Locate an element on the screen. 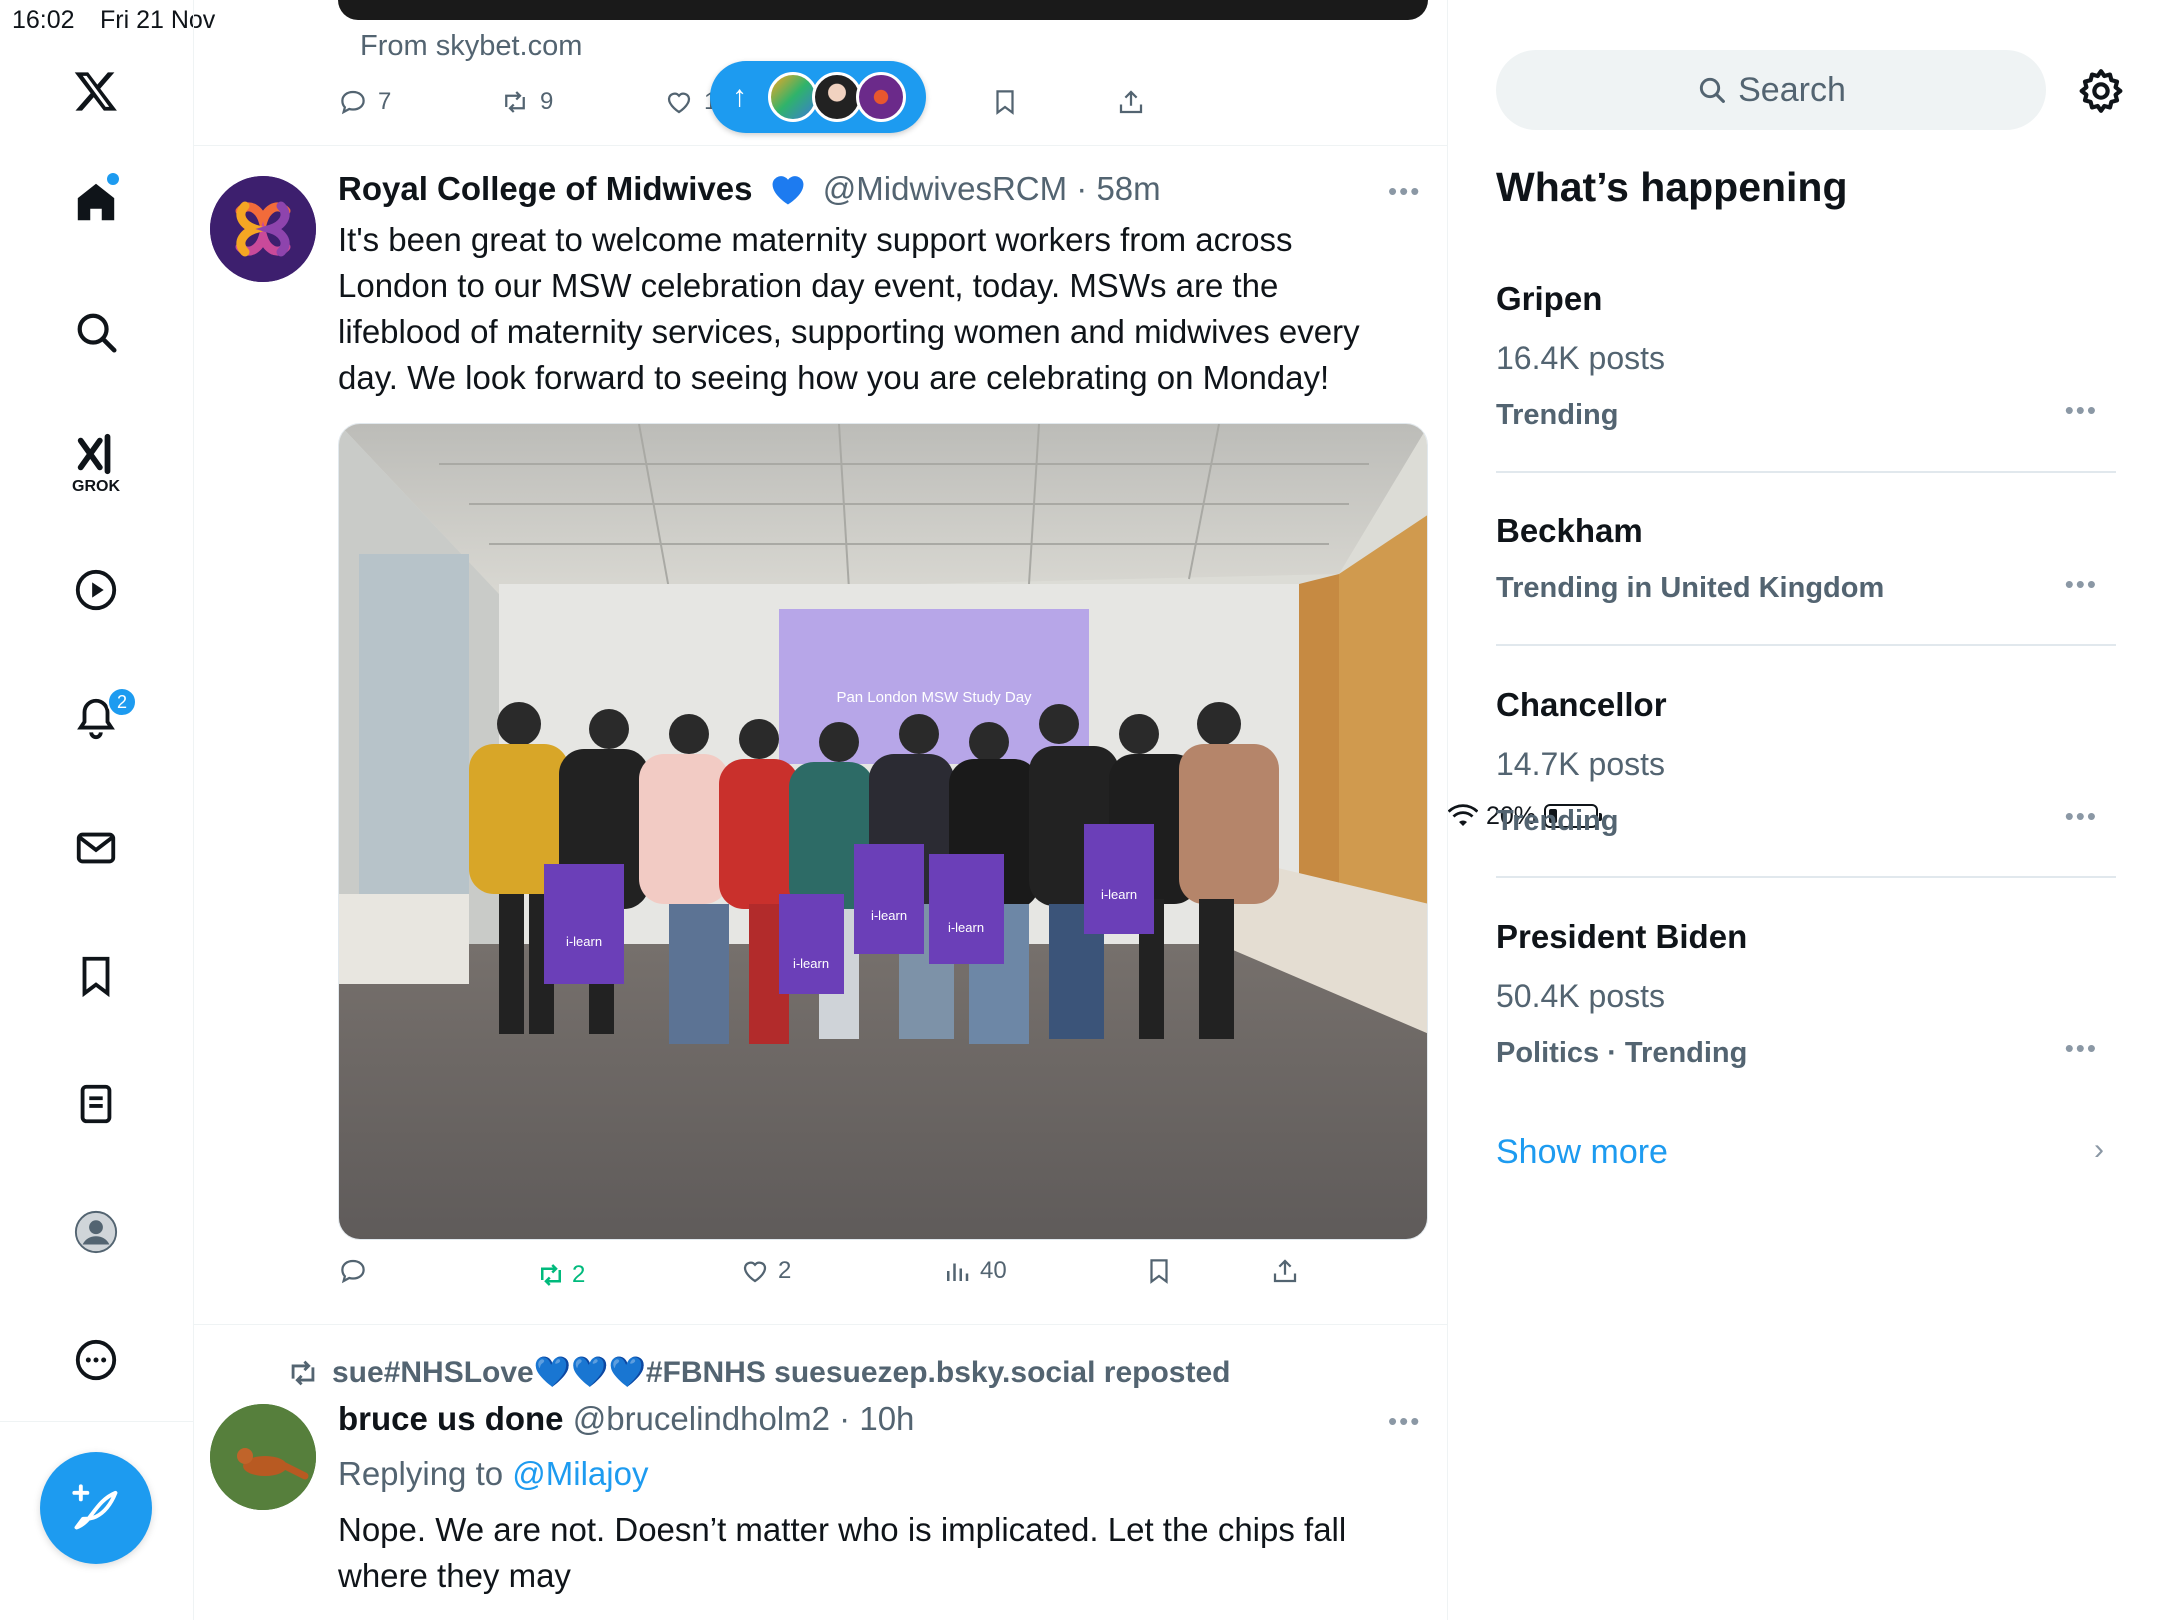  bookmarks-icon is located at coordinates (96, 976).